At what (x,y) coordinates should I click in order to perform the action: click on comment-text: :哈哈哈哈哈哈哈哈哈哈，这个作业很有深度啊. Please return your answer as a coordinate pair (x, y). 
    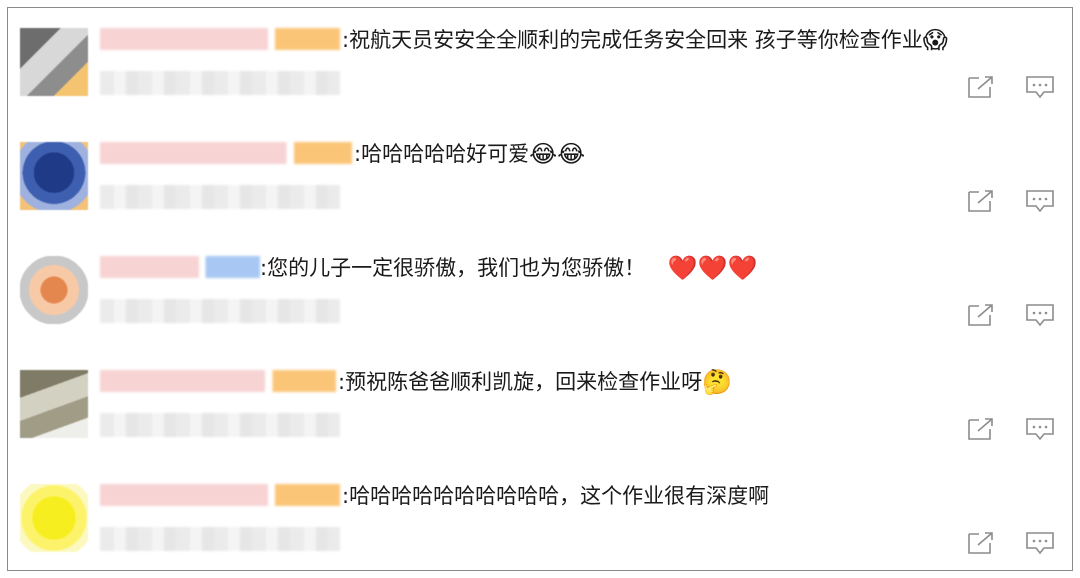
    Looking at the image, I should click on (555, 496).